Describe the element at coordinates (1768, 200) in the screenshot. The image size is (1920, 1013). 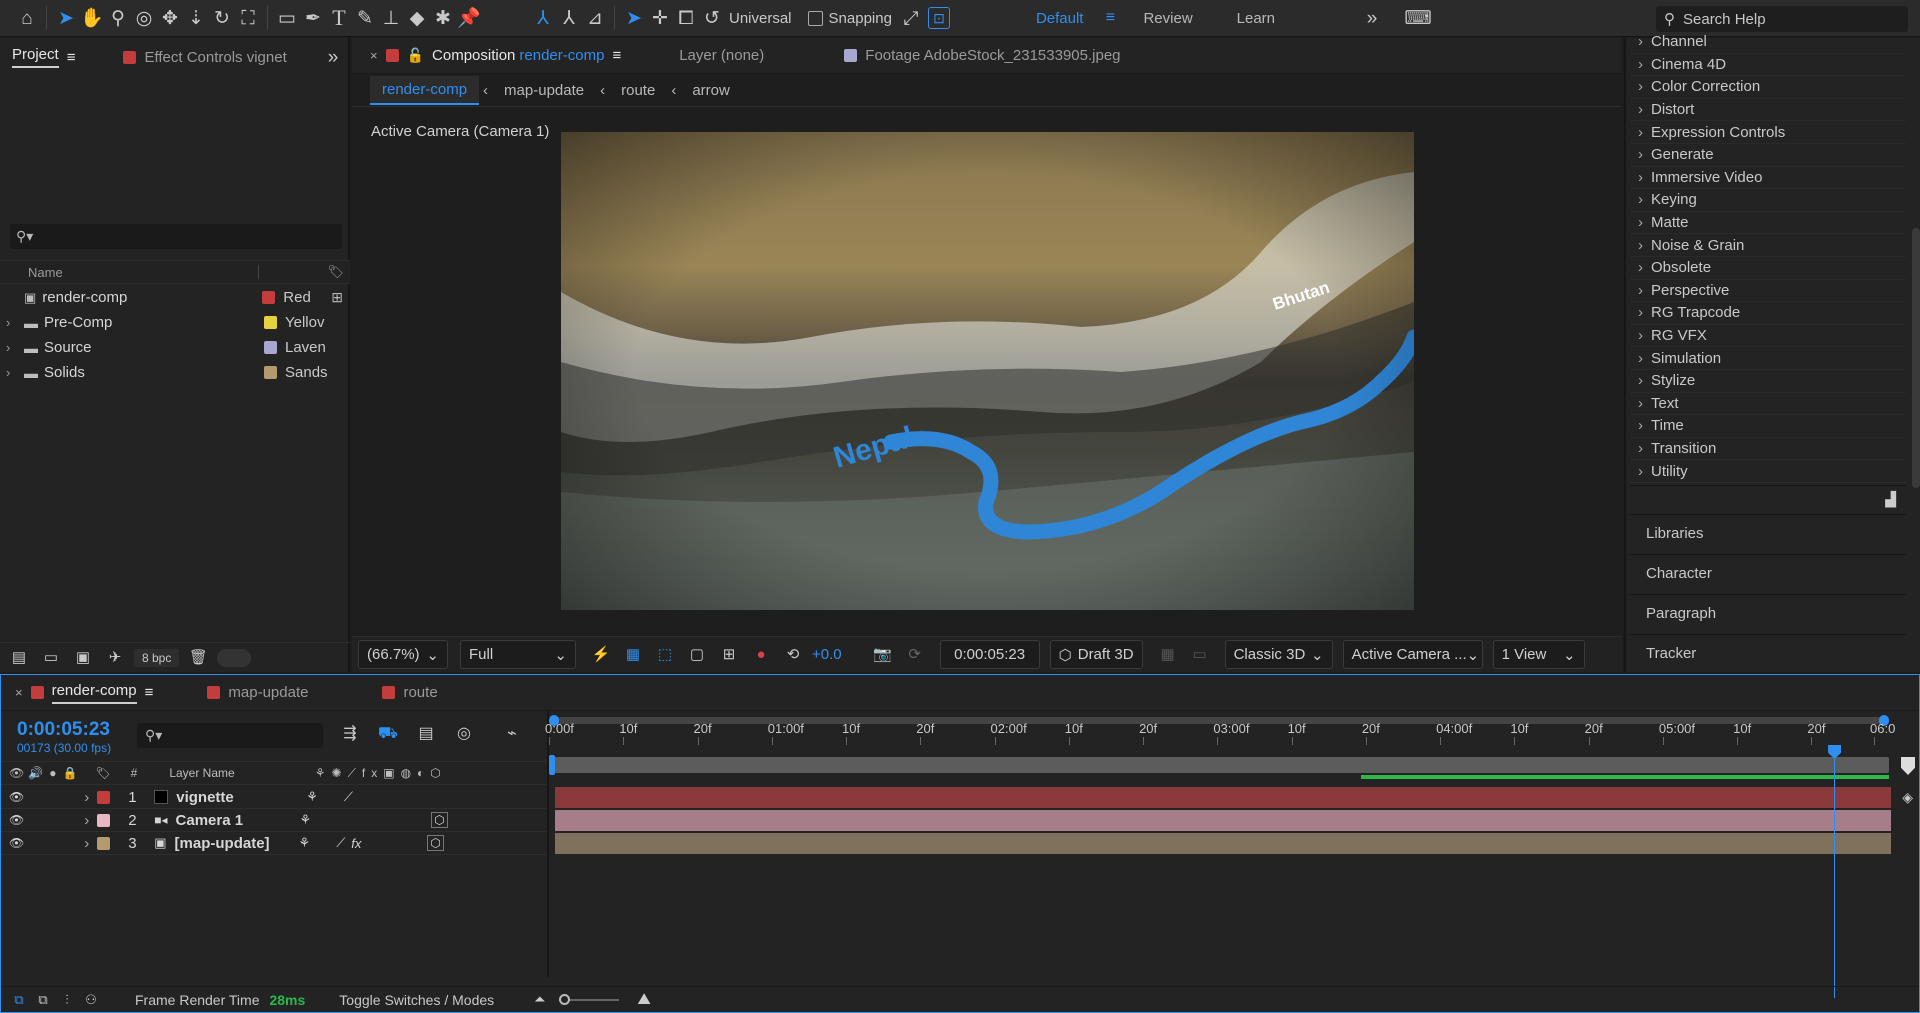
I see `effect-category: › Keying` at that location.